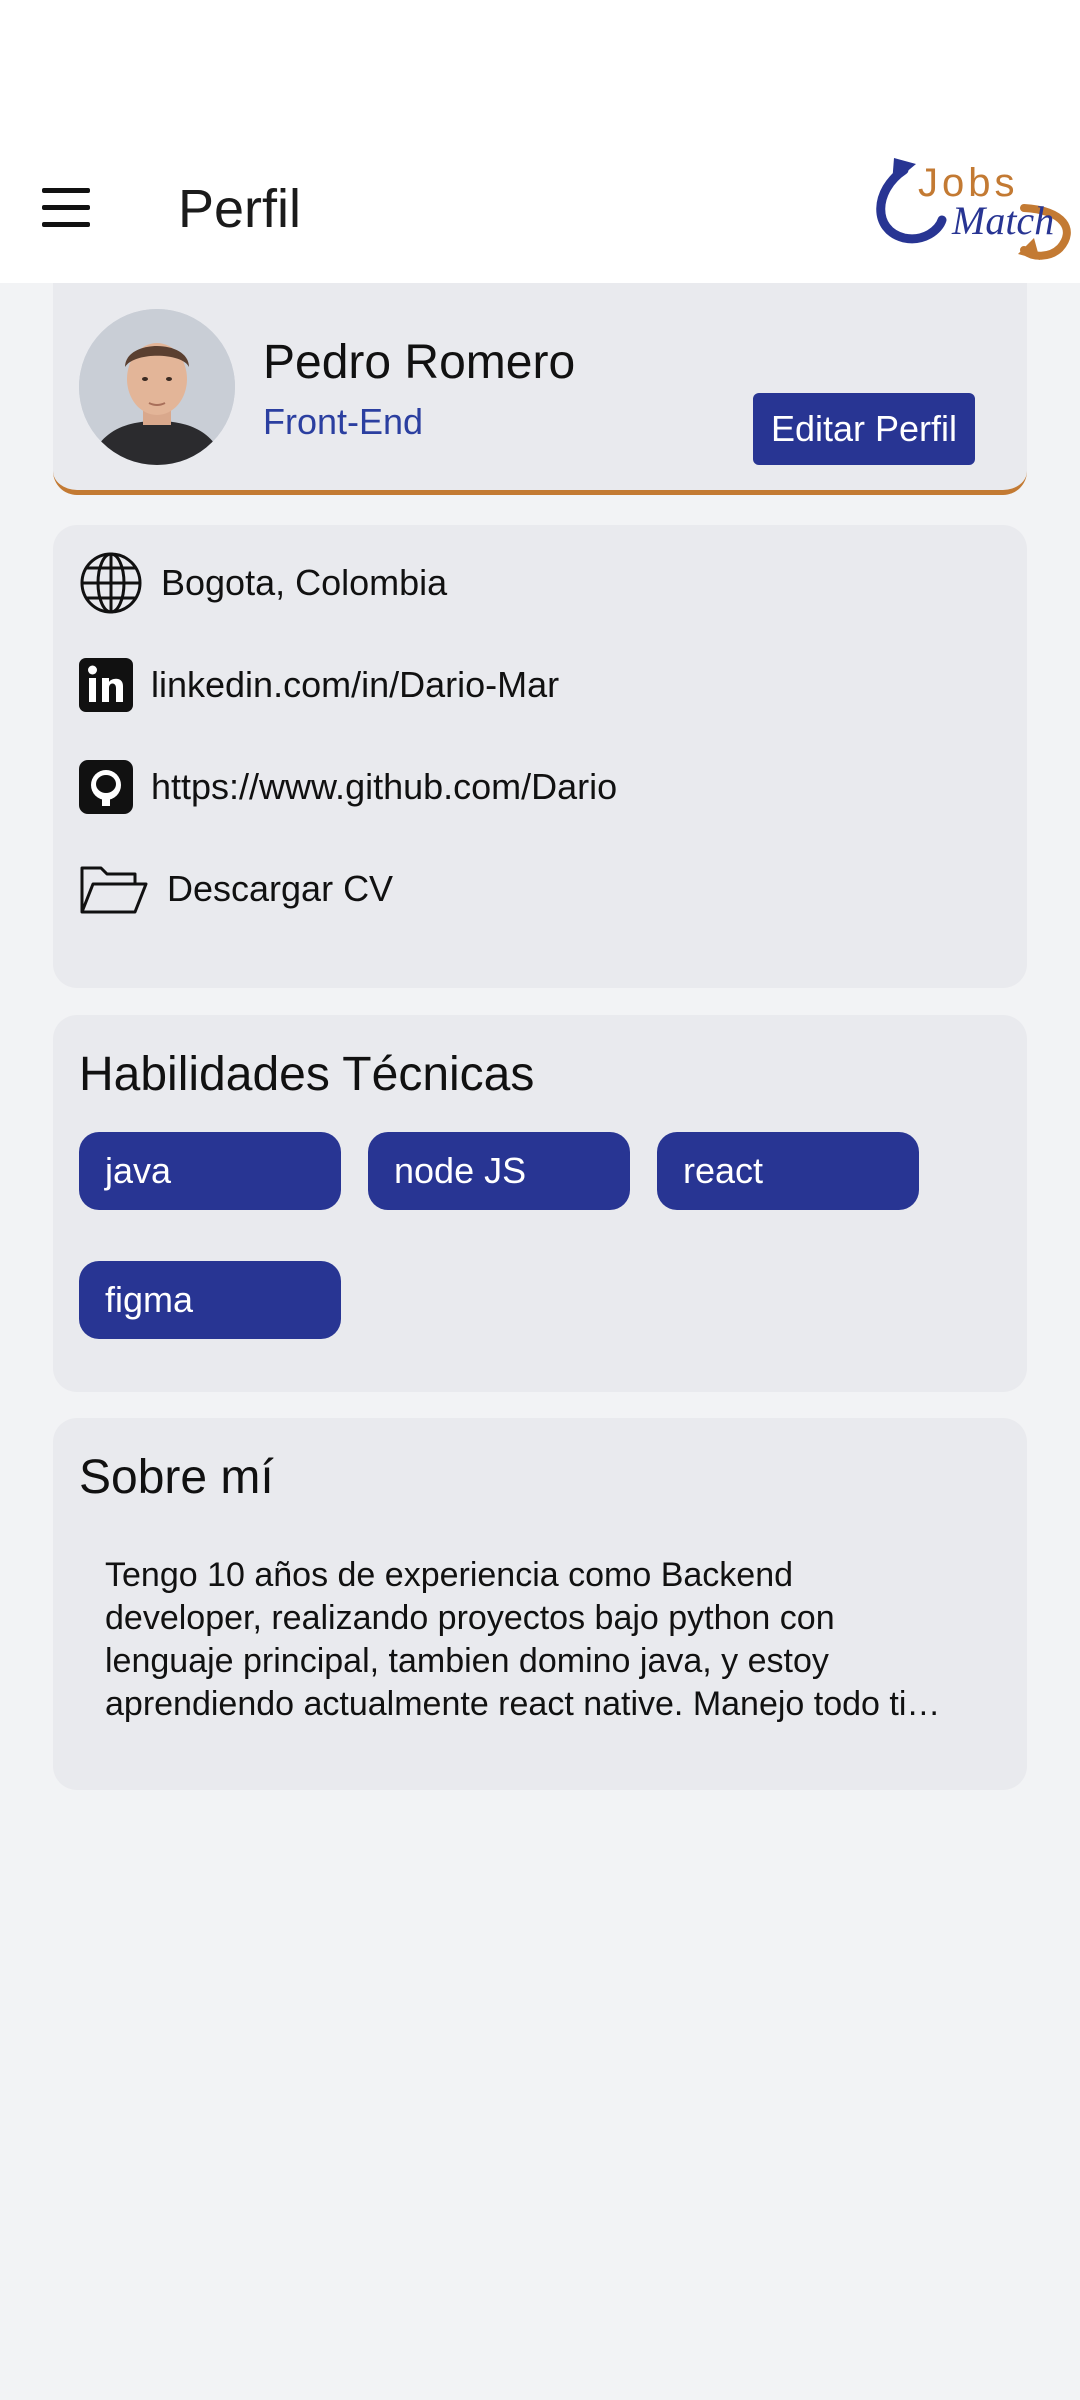  What do you see at coordinates (864, 429) in the screenshot?
I see `edit-profile-button: Editar Perfil` at bounding box center [864, 429].